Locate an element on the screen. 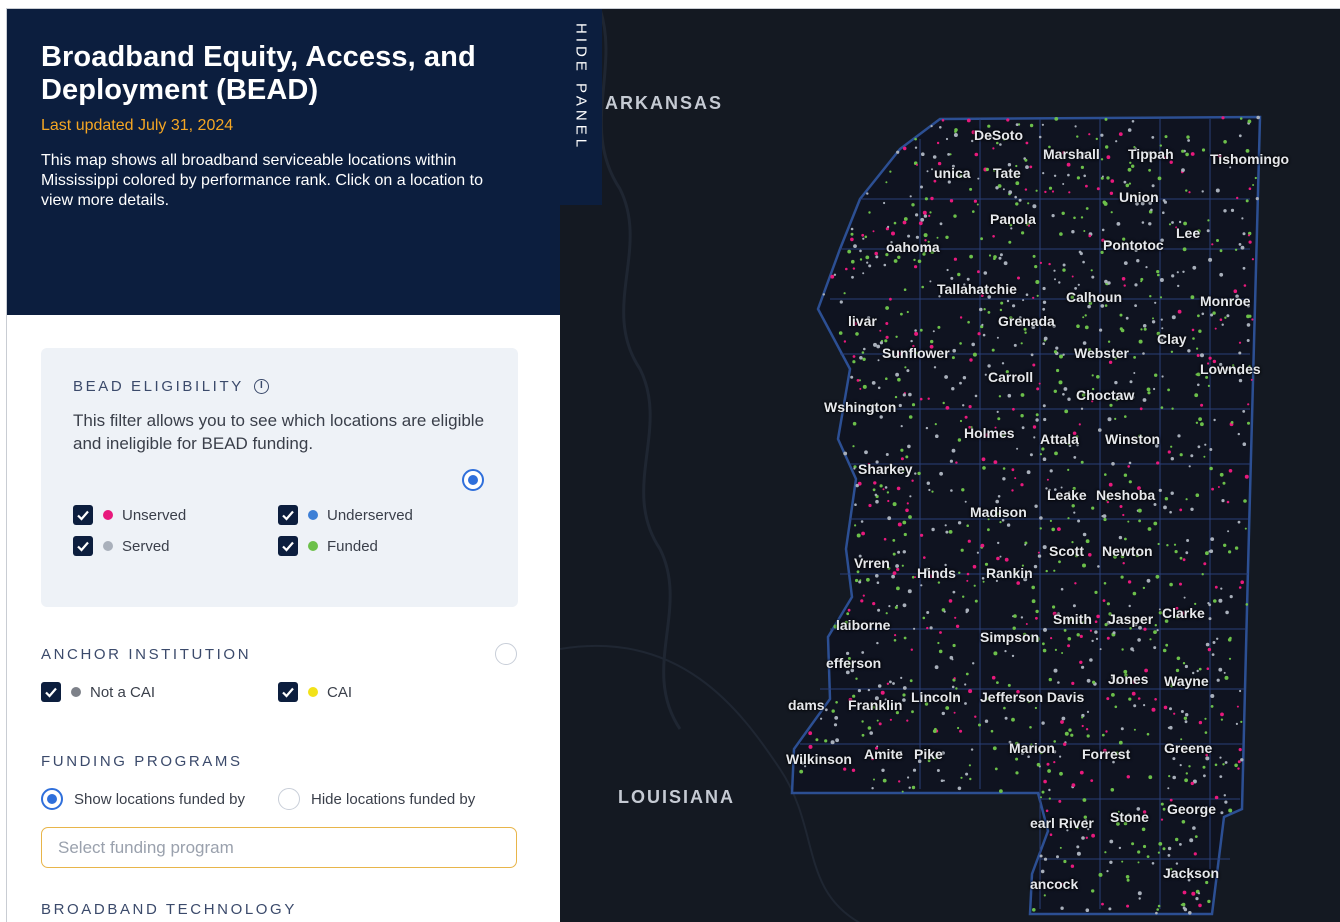 This screenshot has height=922, width=1340. bead-eligibility-radio is located at coordinates (473, 480).